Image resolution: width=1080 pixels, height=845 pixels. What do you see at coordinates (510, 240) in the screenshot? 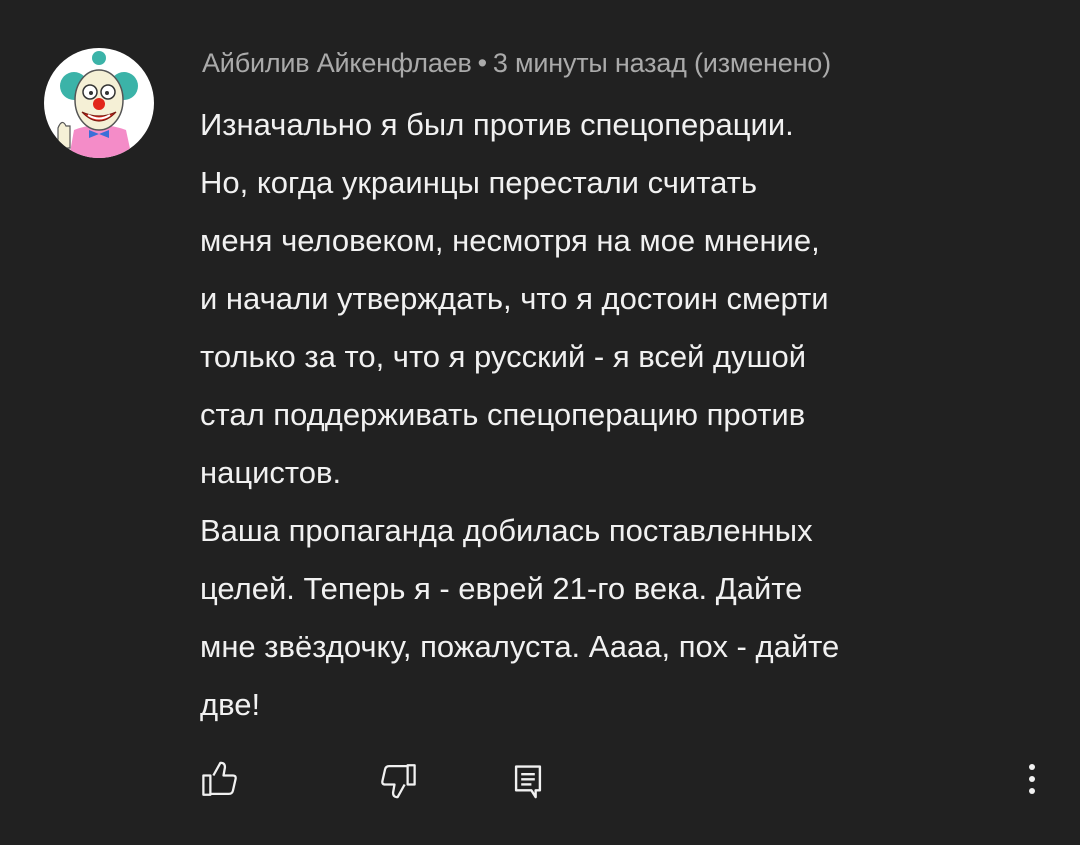
I see `comment-line: меня человеком, несмотря на мое мнение,` at bounding box center [510, 240].